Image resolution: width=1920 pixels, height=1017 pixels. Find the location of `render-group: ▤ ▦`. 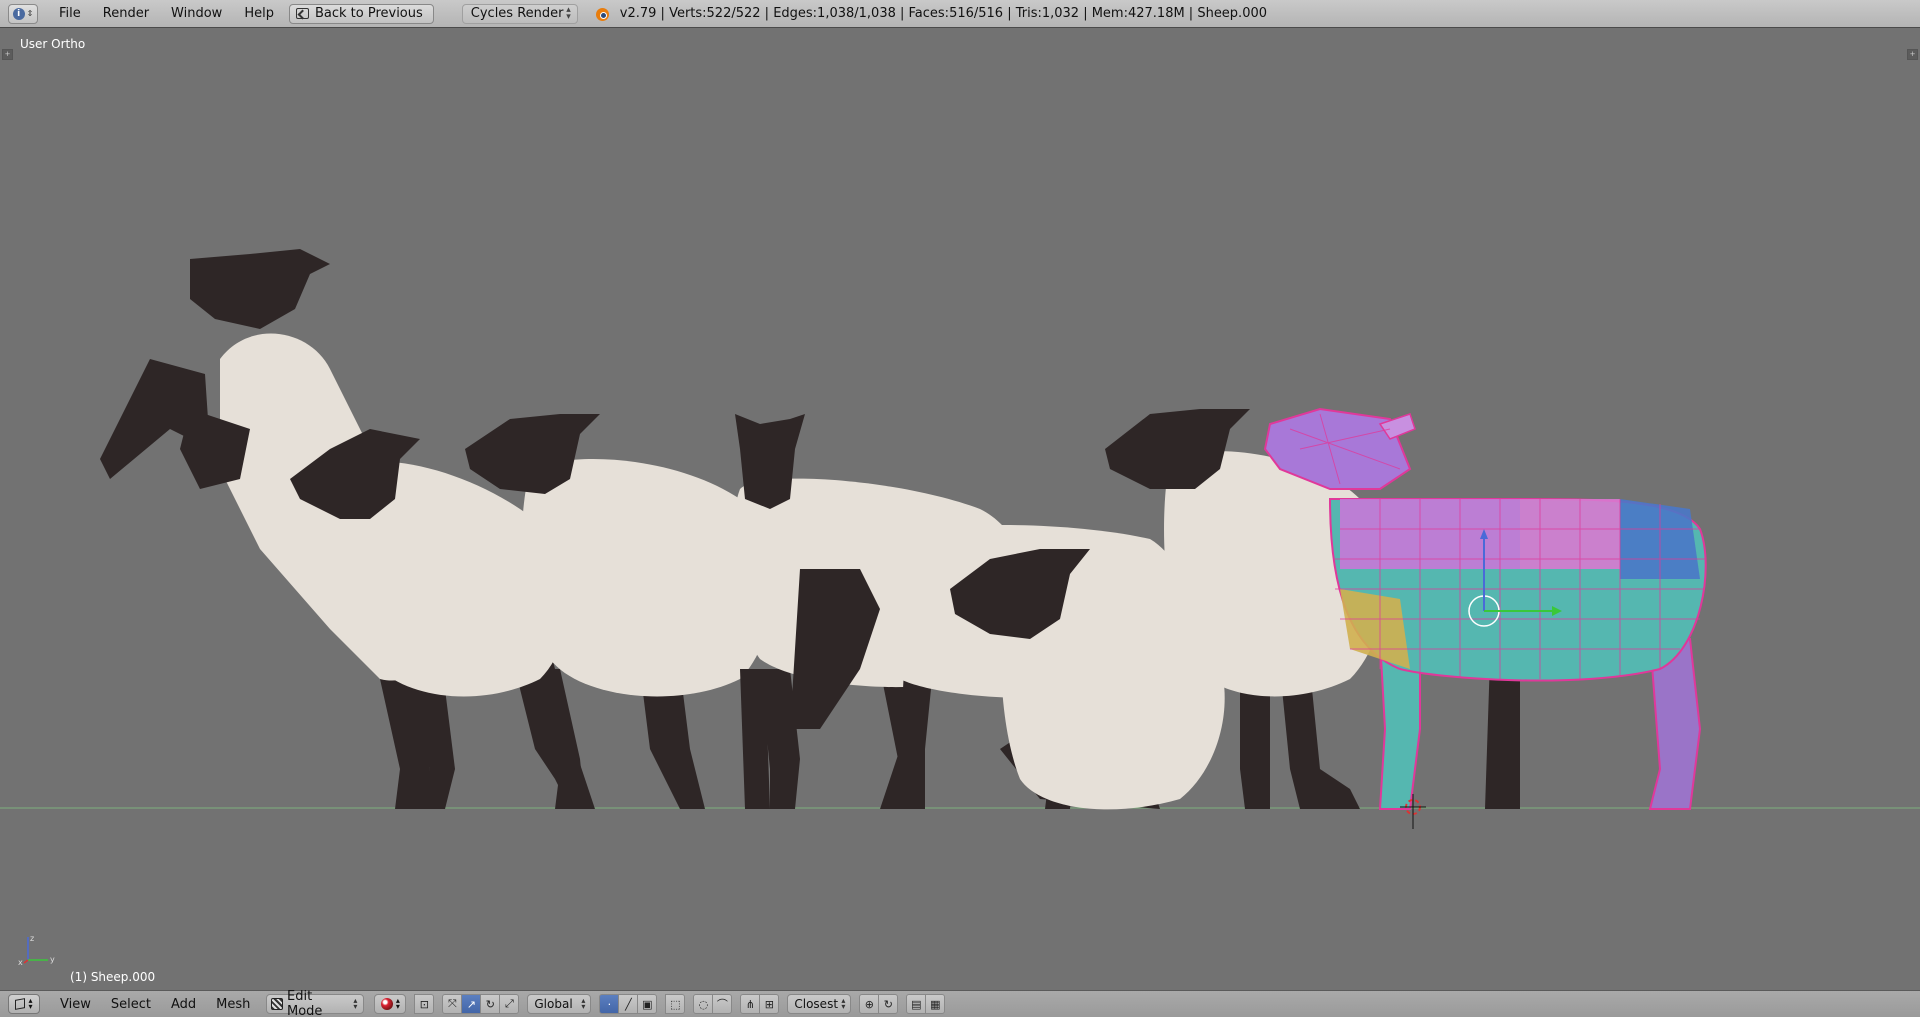

render-group: ▤ ▦ is located at coordinates (926, 1004).